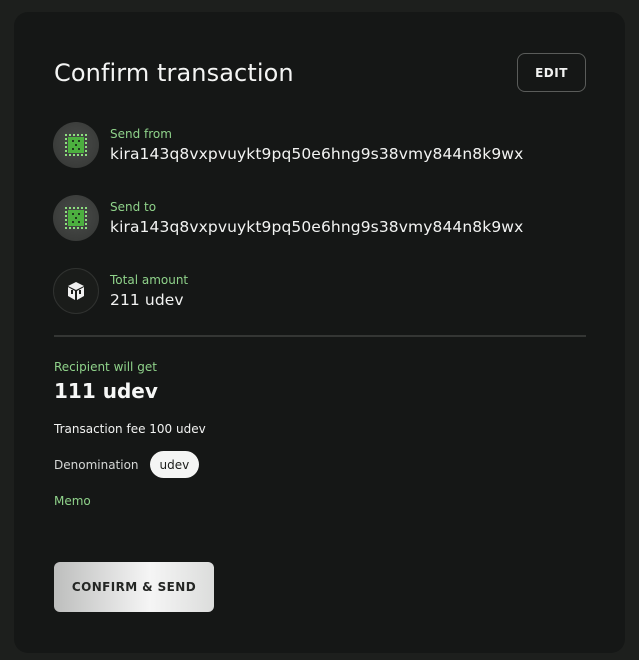 The image size is (639, 660). Describe the element at coordinates (96, 464) in the screenshot. I see `denomination-label: Denomination` at that location.